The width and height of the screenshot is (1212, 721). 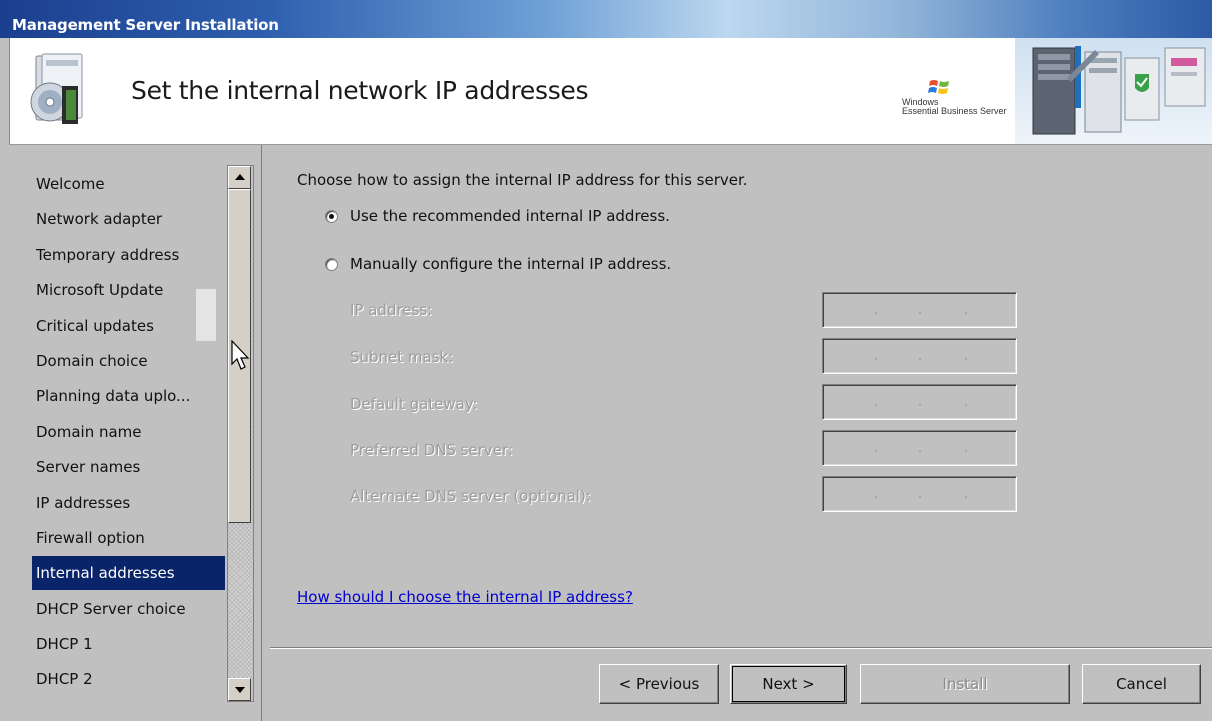 I want to click on ip-address-label: IP address:, so click(x=391, y=310).